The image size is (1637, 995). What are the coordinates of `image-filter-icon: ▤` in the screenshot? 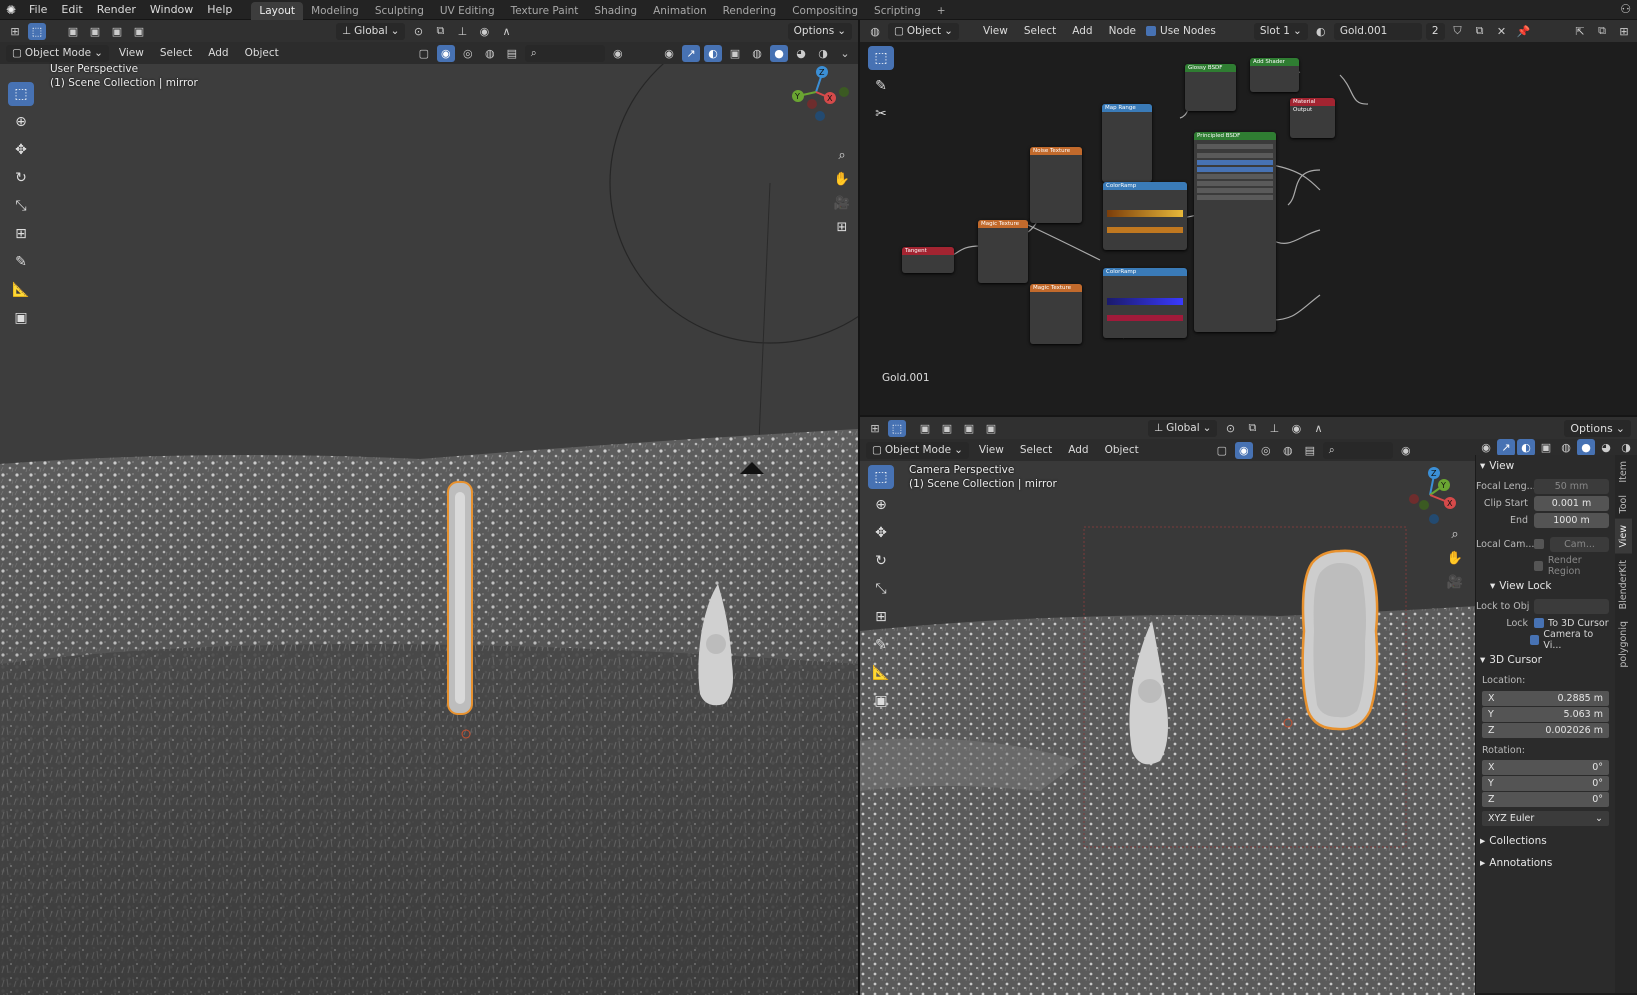 It's located at (512, 53).